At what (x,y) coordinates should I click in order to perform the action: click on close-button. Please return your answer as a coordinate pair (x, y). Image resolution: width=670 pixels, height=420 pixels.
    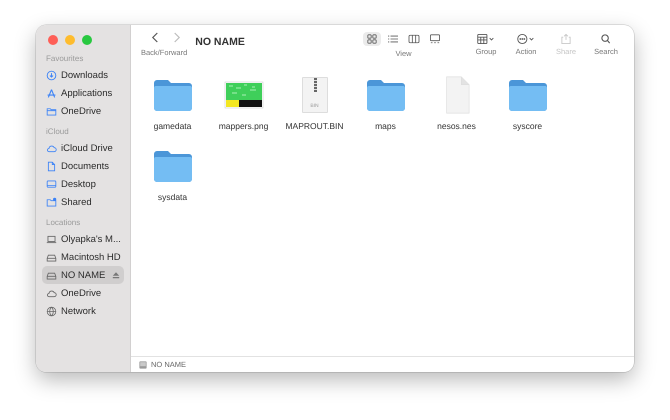
    Looking at the image, I should click on (53, 40).